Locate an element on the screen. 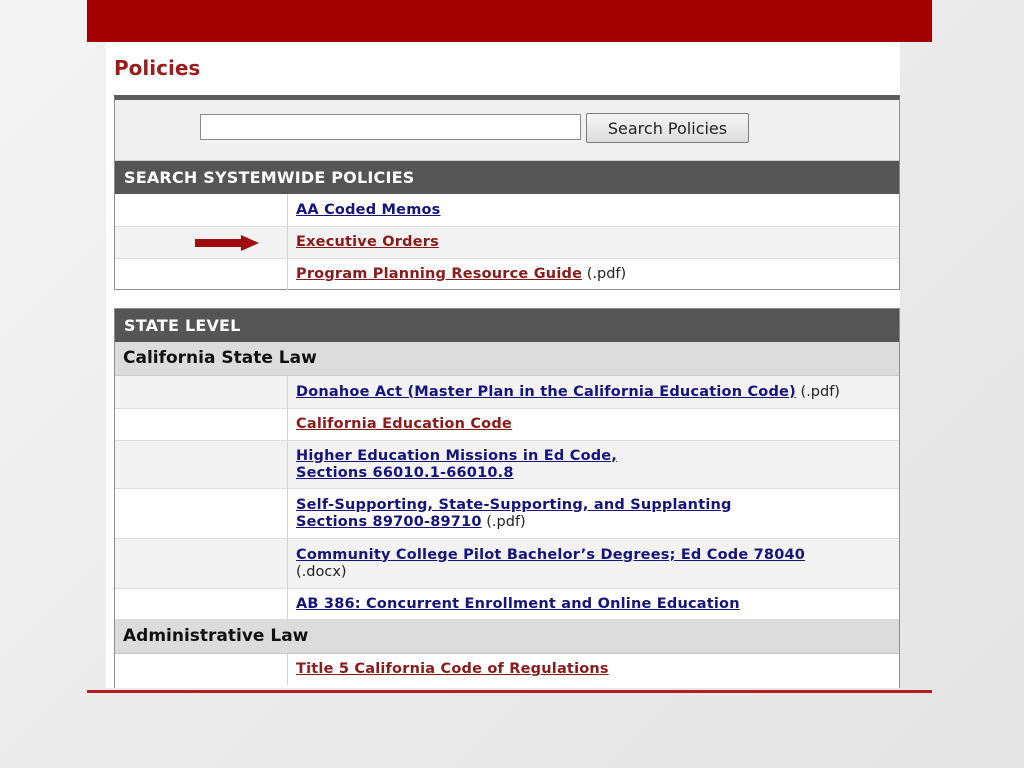 Image resolution: width=1024 pixels, height=768 pixels. bottom-divider is located at coordinates (509, 691).